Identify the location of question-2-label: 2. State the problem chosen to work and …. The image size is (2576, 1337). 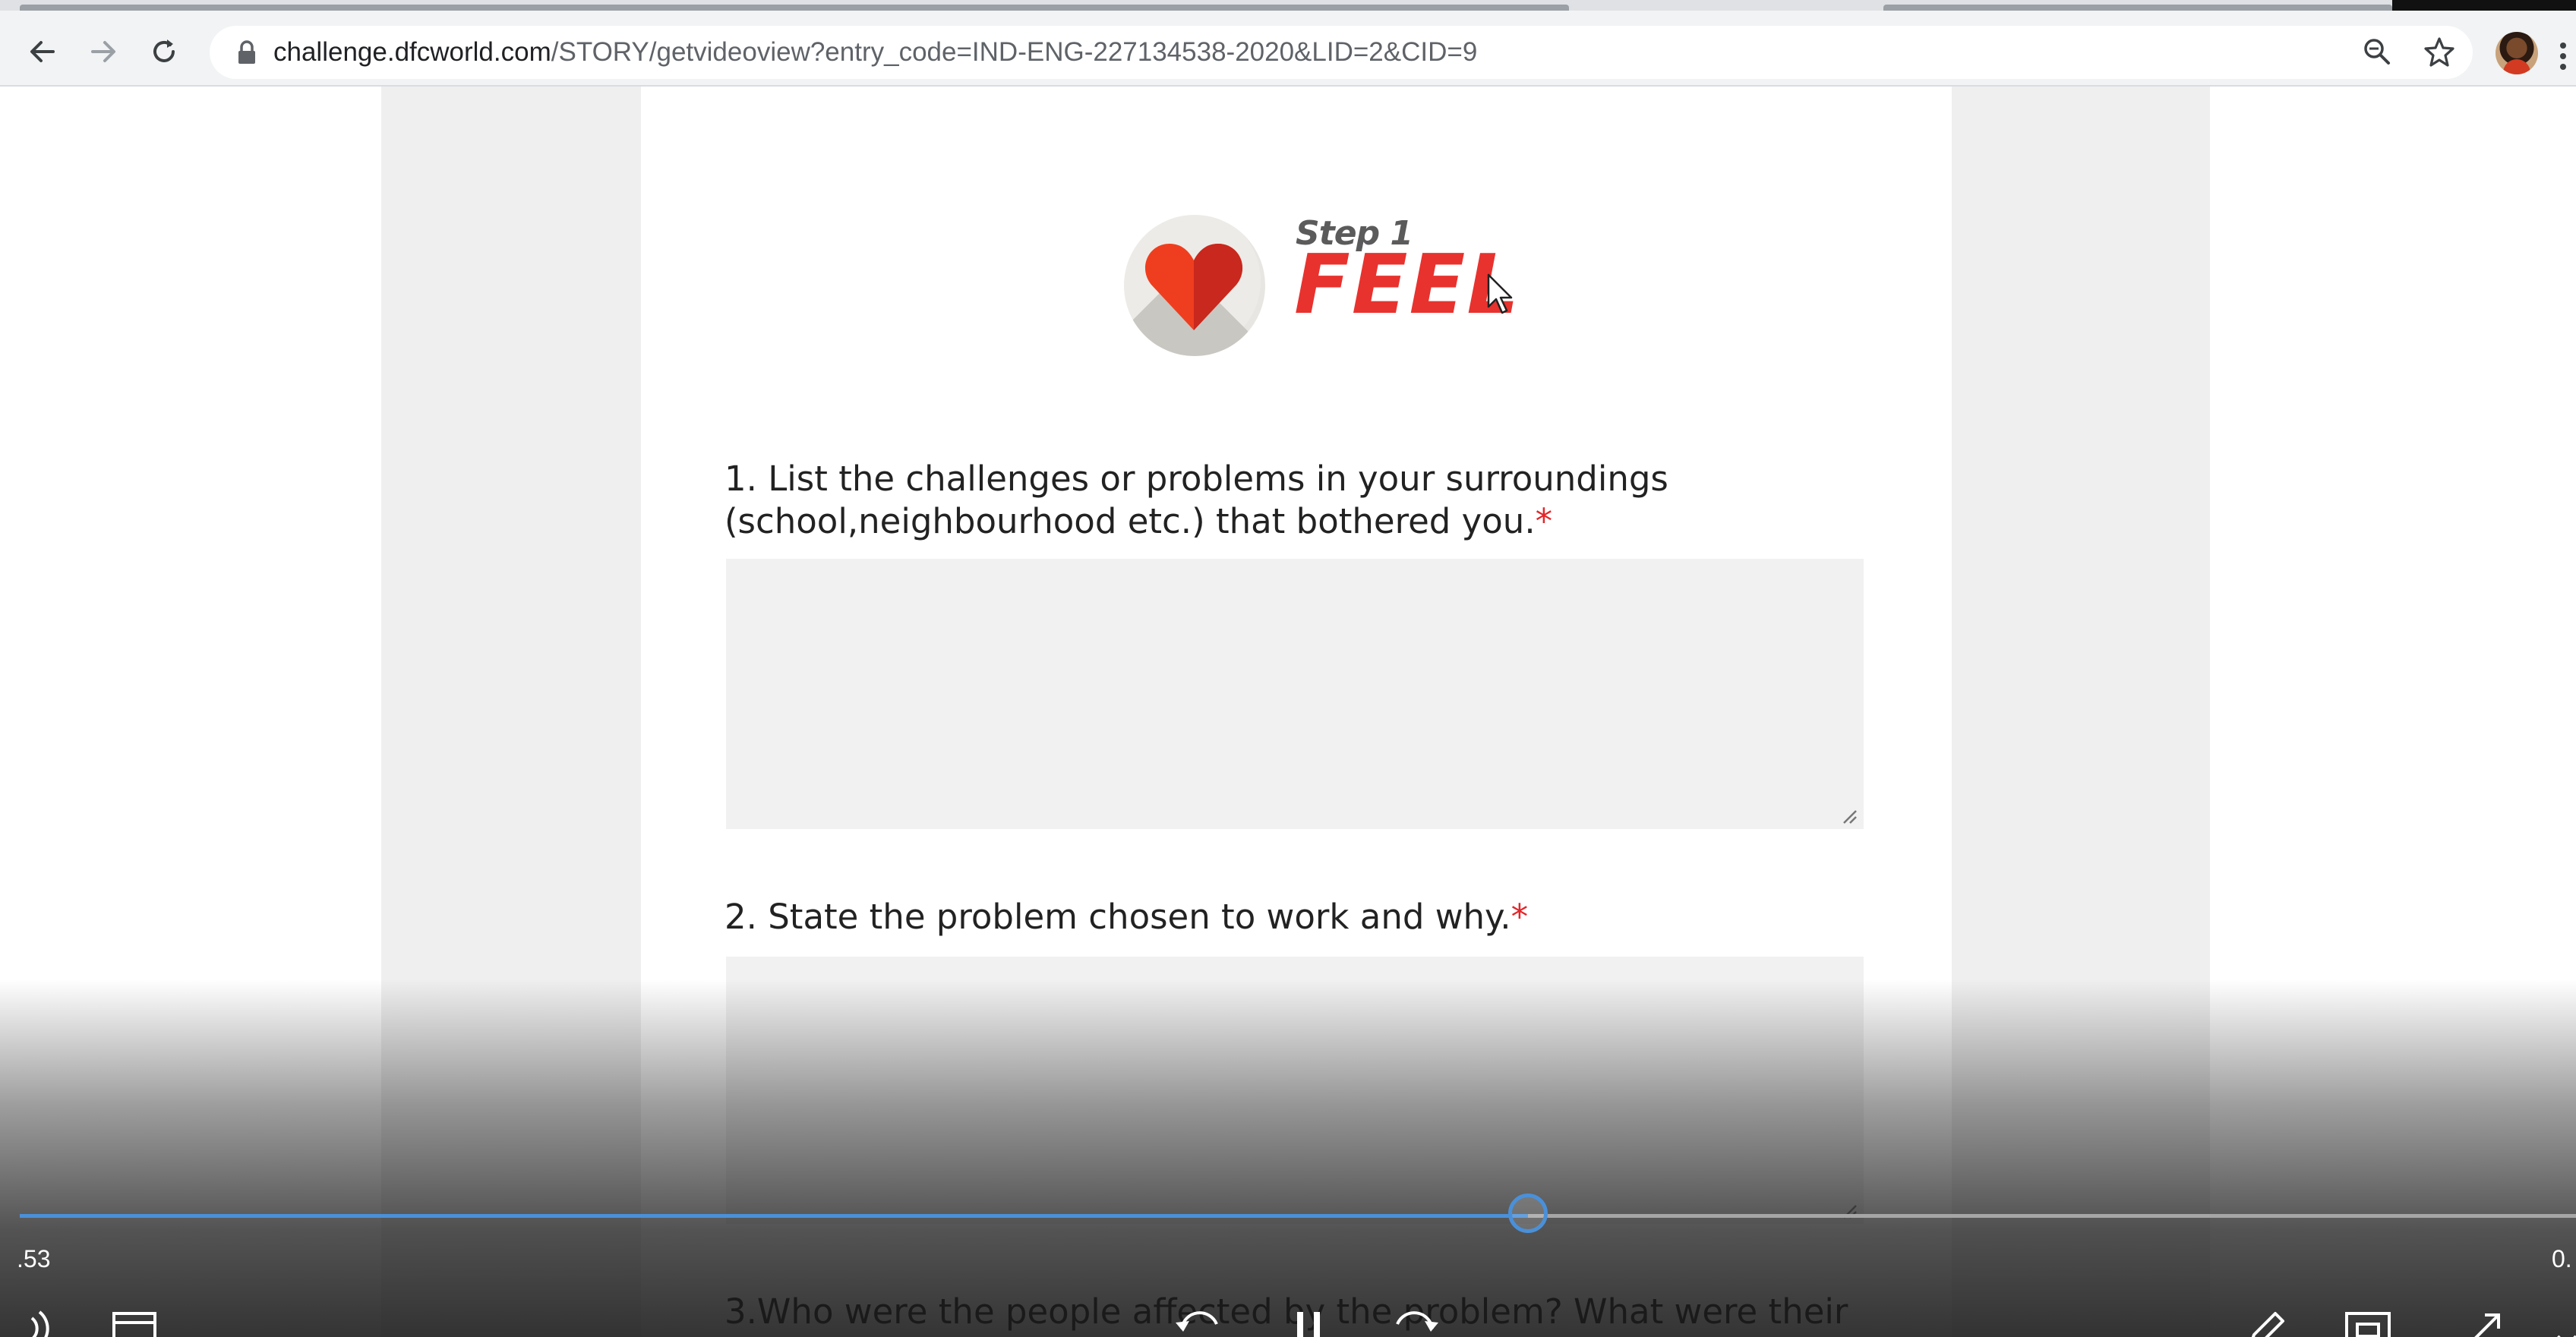
(1126, 917).